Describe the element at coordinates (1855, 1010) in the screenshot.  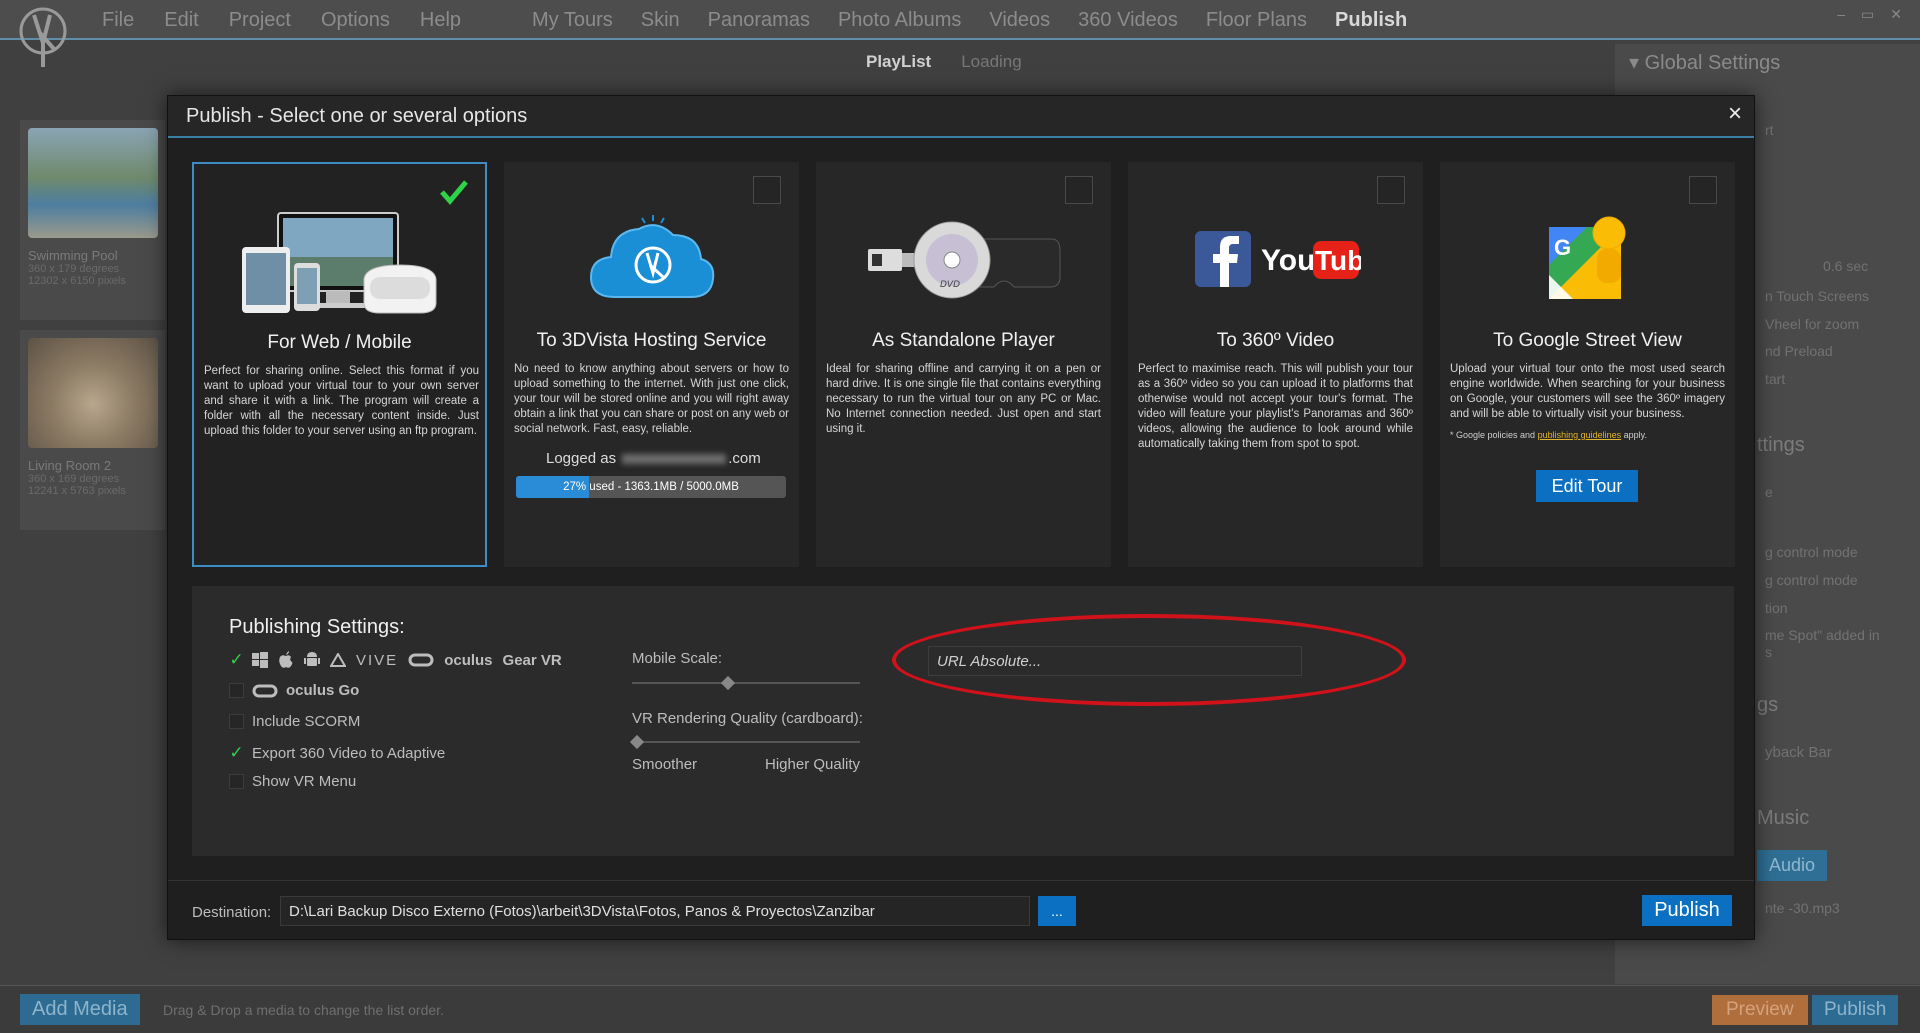
I see `background-publish-button: Publish` at that location.